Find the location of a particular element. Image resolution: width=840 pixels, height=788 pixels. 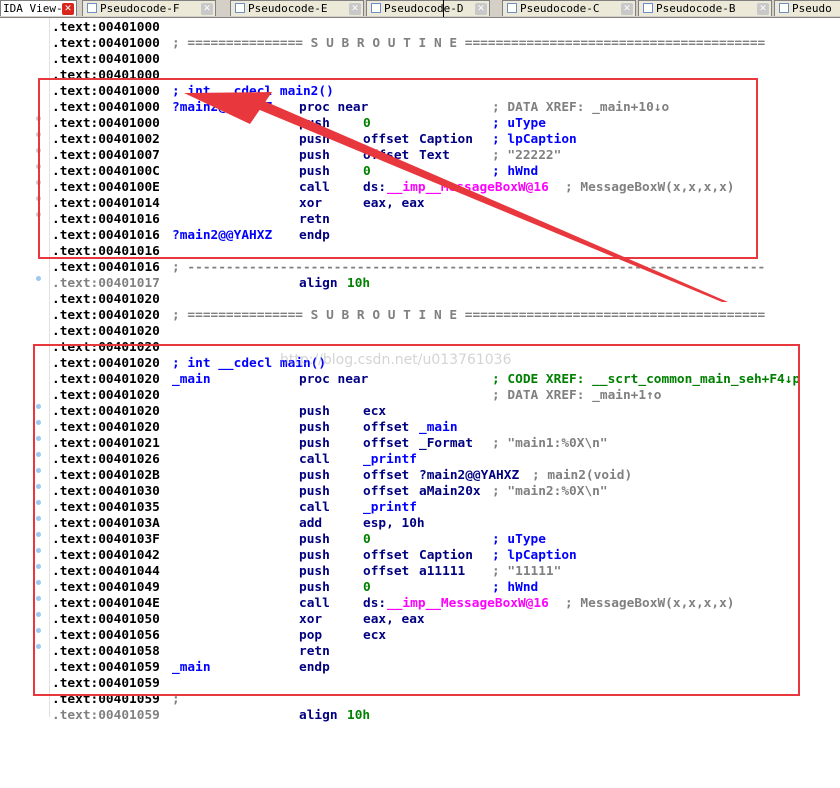

xref-comment: ; CODE XREF: __scrt_common_main_seh+F4↓p is located at coordinates (646, 380).